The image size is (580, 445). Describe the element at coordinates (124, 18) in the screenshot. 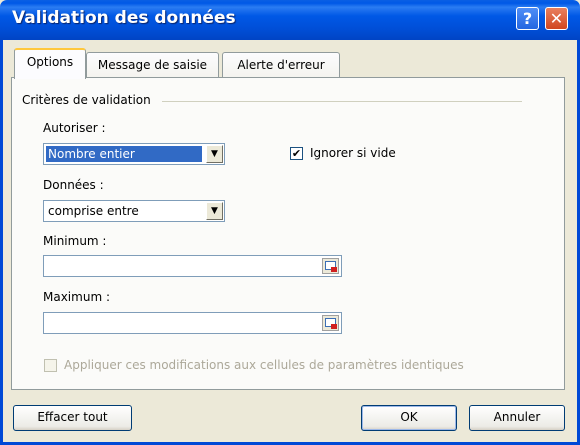

I see `window-title: Validation des données` at that location.